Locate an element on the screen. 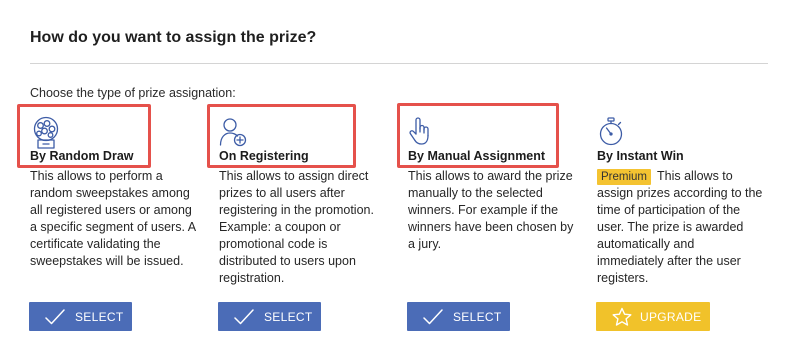 The width and height of the screenshot is (796, 359). description-line: certificate validating the is located at coordinates (95, 244).